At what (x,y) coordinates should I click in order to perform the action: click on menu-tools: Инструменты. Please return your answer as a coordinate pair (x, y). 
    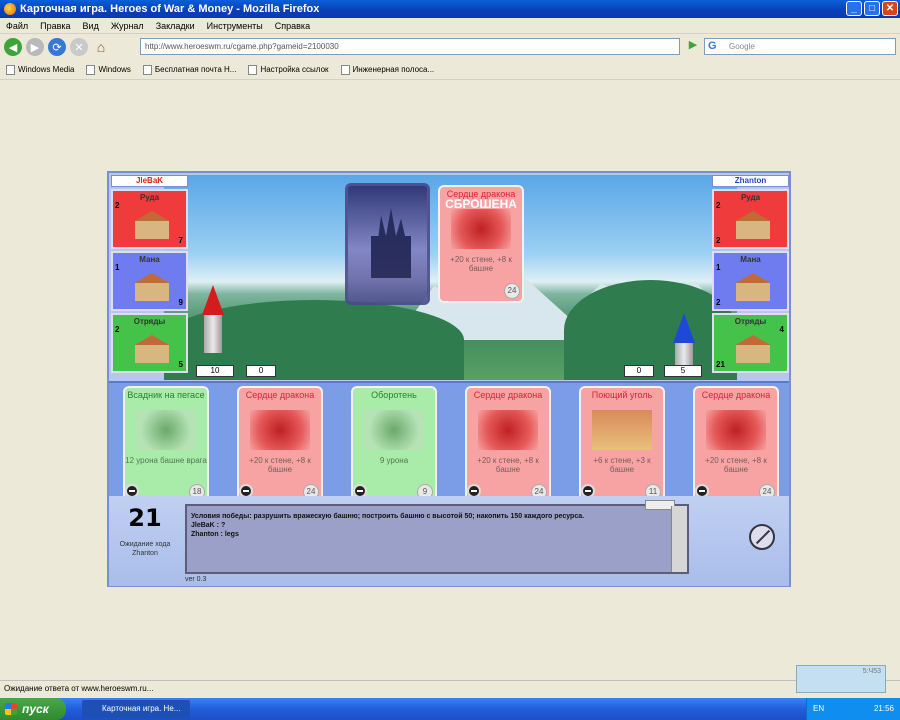
    Looking at the image, I should click on (235, 26).